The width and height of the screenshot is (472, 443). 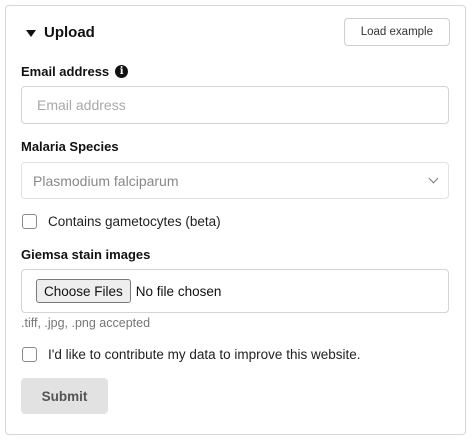 What do you see at coordinates (106, 180) in the screenshot?
I see `species-selected-value: Plasmodium falciparum` at bounding box center [106, 180].